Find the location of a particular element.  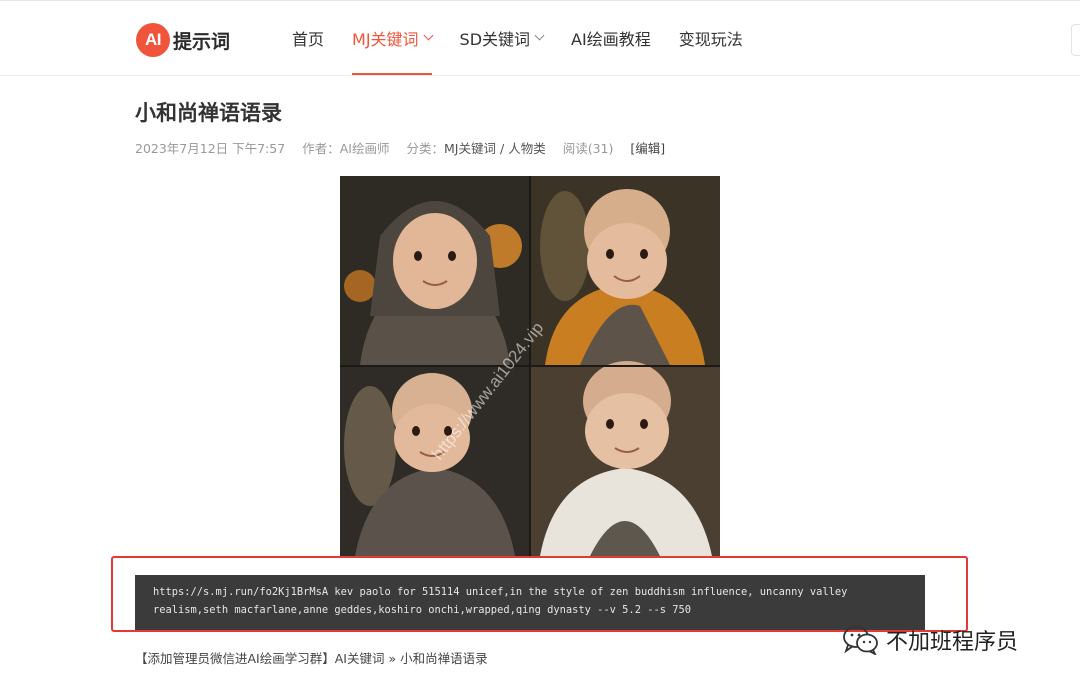

post-category: 分类：MJ关键词 / 人物类 is located at coordinates (475, 147).